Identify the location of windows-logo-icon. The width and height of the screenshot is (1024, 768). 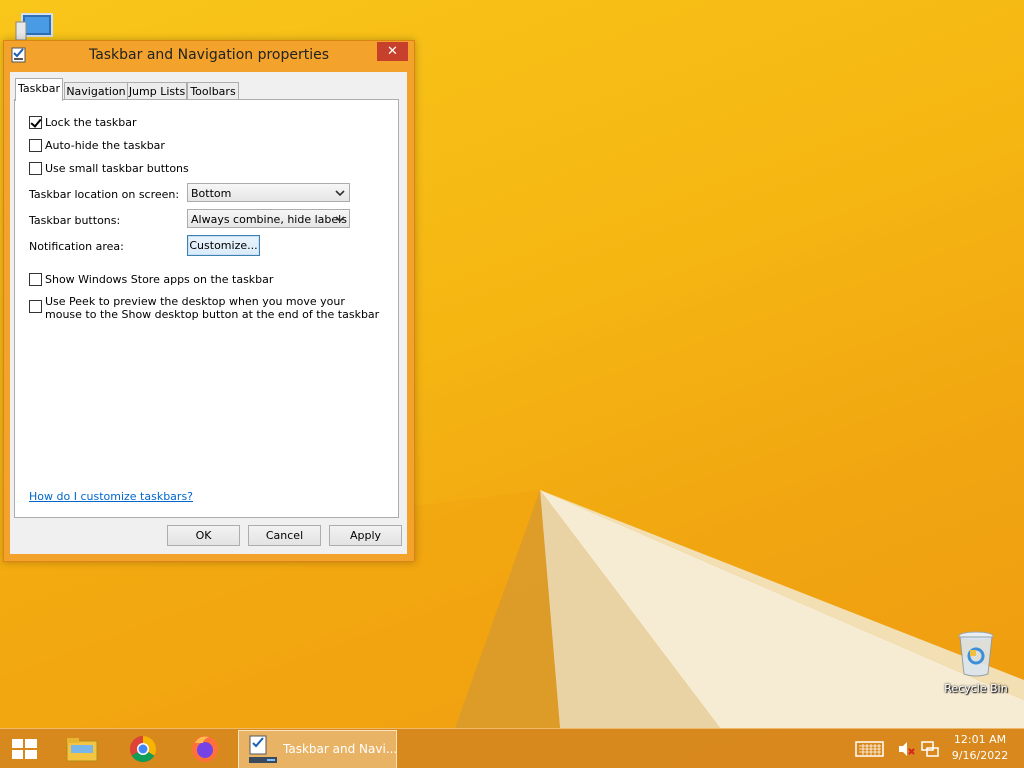
(24, 749).